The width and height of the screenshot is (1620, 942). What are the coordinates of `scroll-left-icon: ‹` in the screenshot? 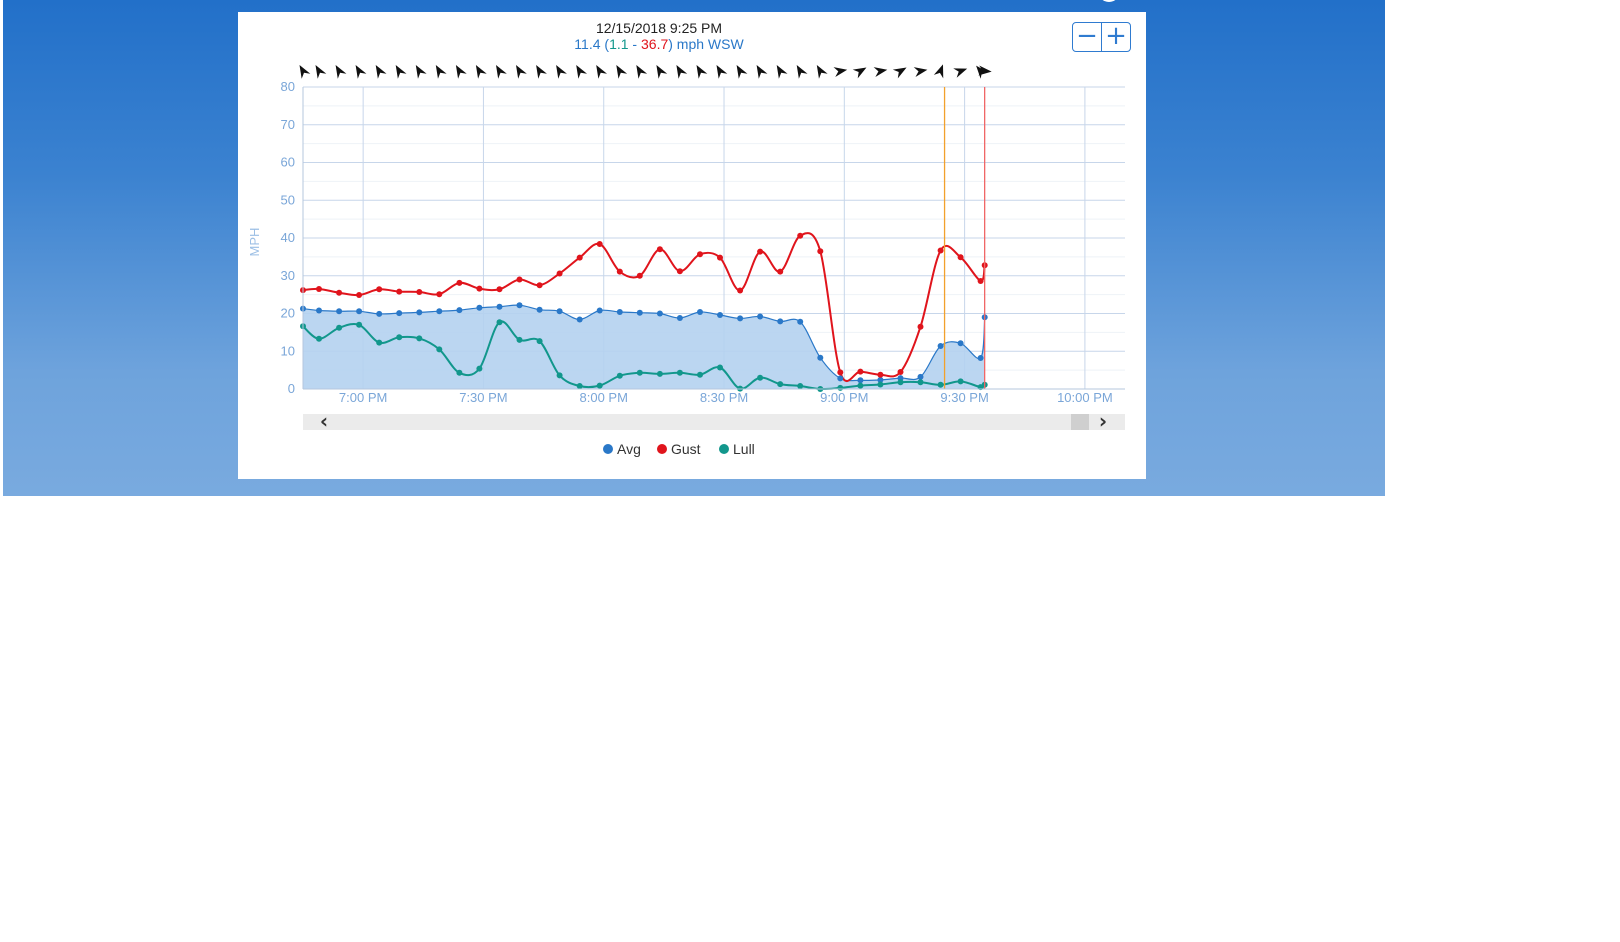 It's located at (324, 421).